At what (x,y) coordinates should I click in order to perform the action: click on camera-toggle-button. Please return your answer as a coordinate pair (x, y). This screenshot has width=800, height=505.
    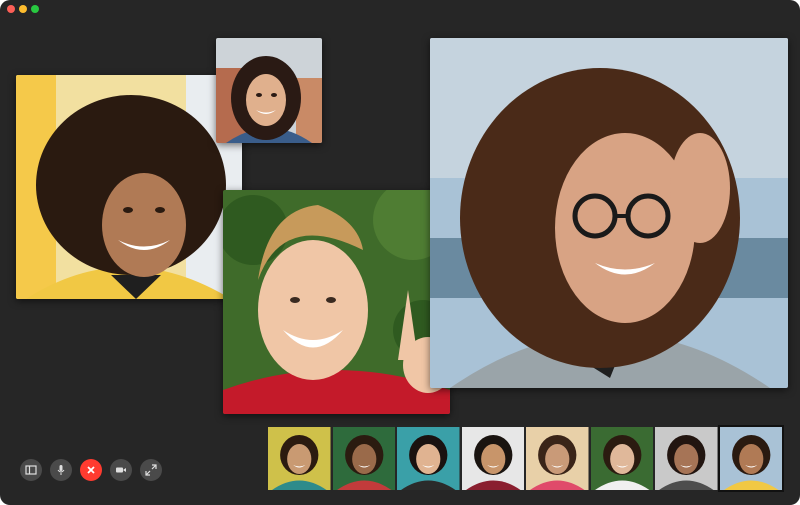
    Looking at the image, I should click on (121, 470).